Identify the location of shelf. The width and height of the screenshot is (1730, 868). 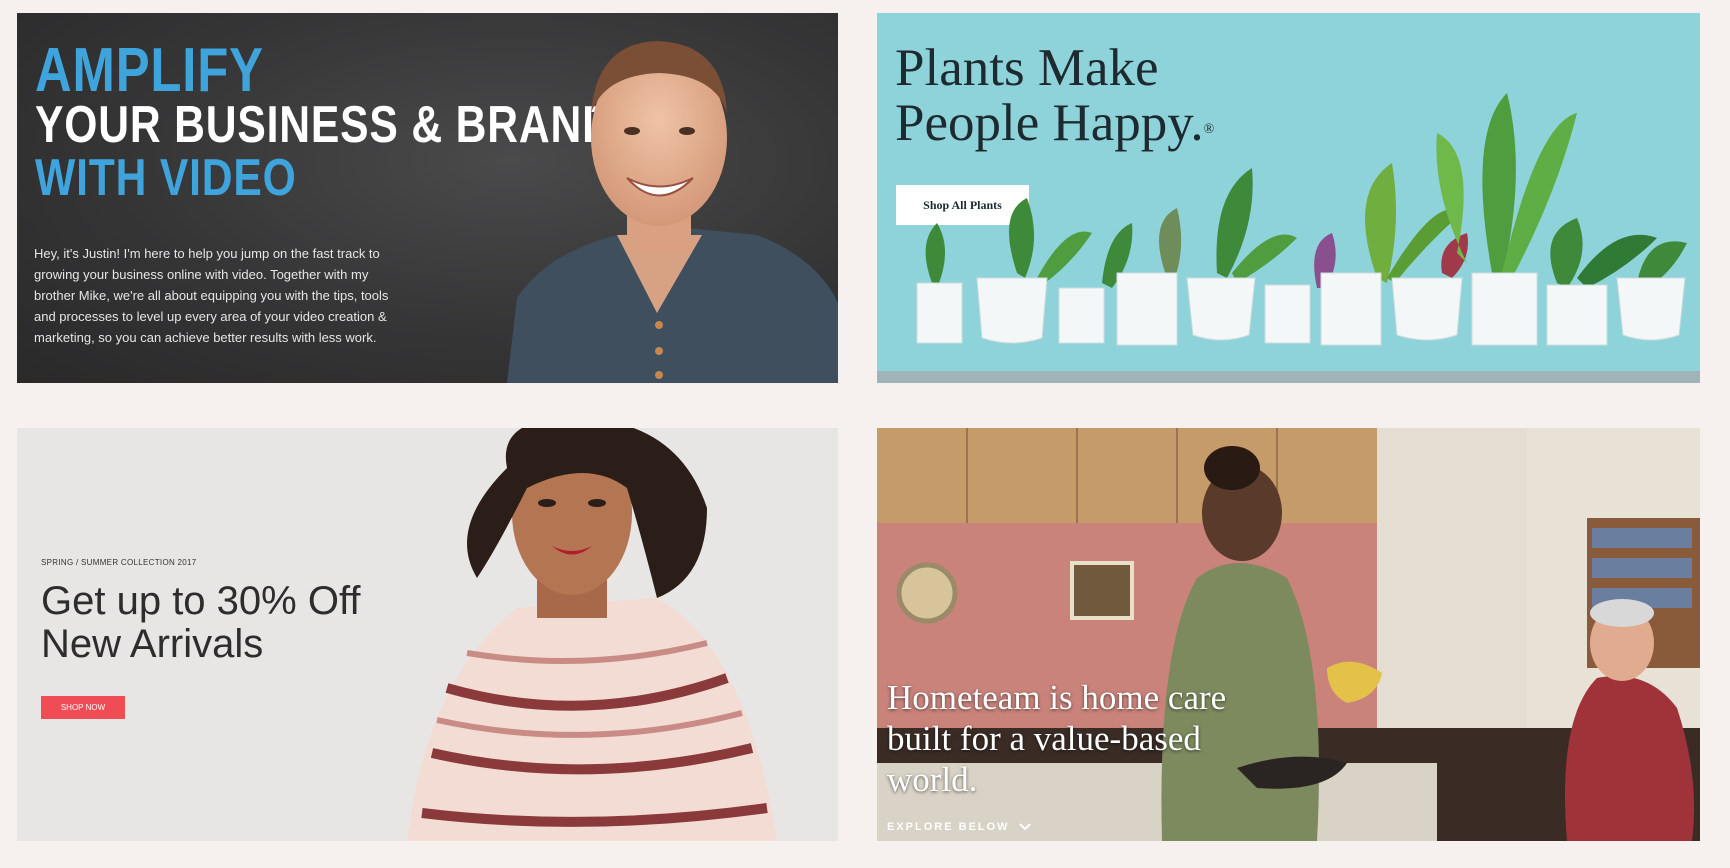
(1288, 377).